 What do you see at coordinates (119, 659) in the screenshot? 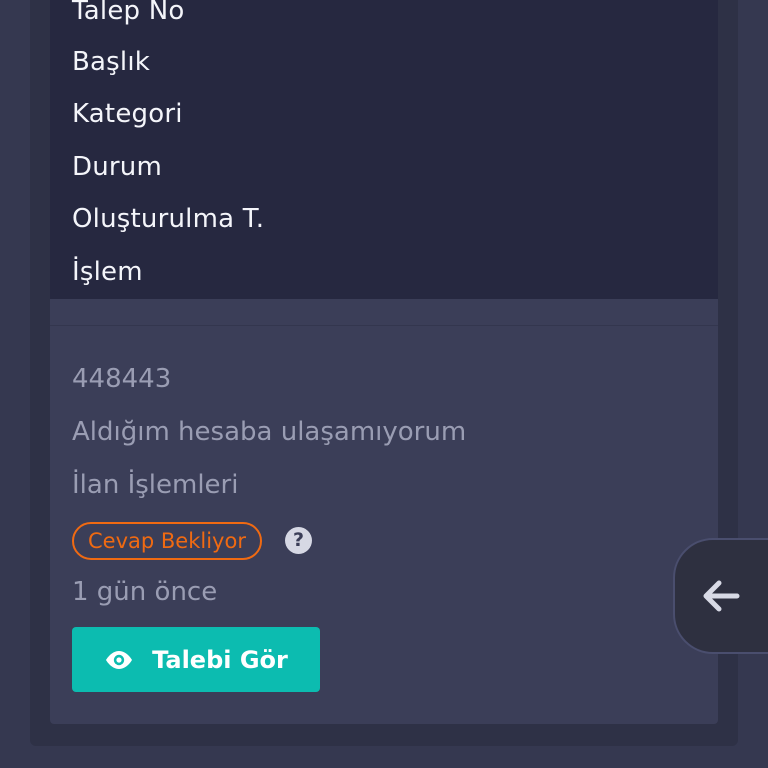
I see `eye-icon` at bounding box center [119, 659].